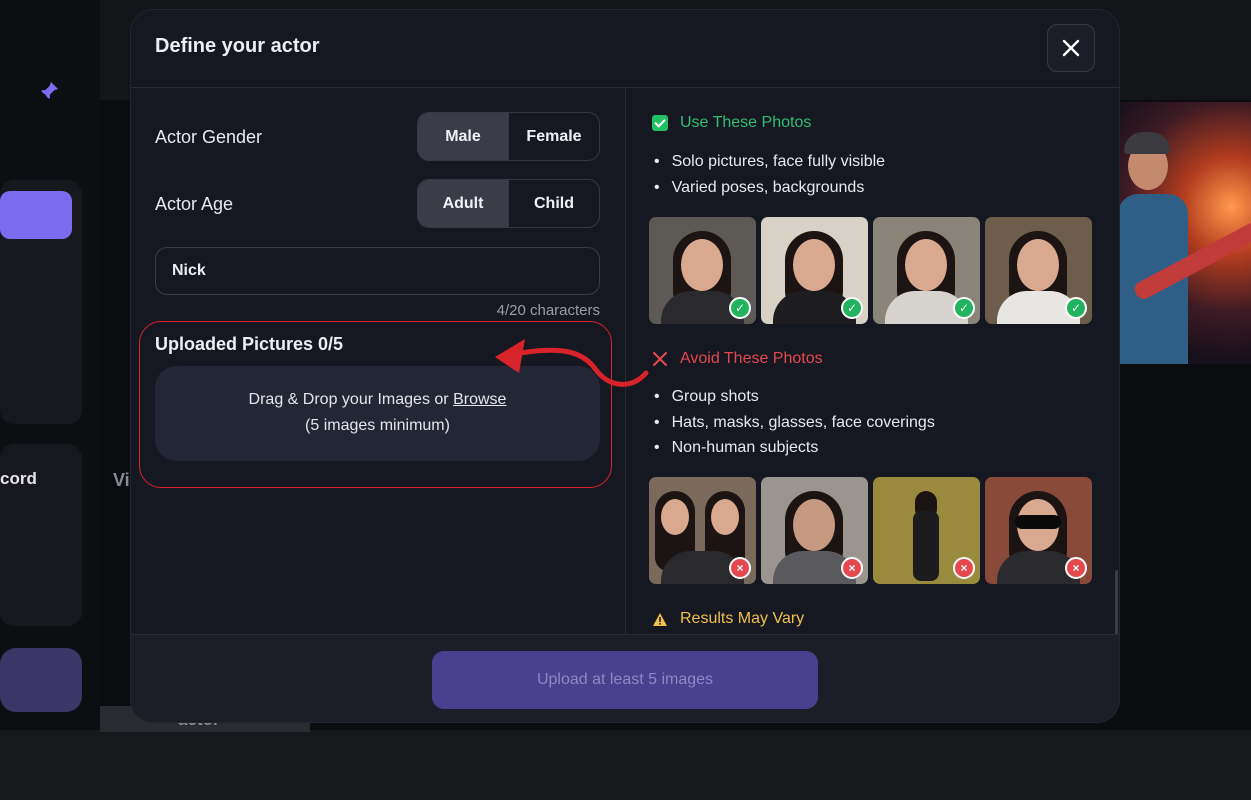 The image size is (1251, 800). I want to click on actor-name-input, so click(377, 271).